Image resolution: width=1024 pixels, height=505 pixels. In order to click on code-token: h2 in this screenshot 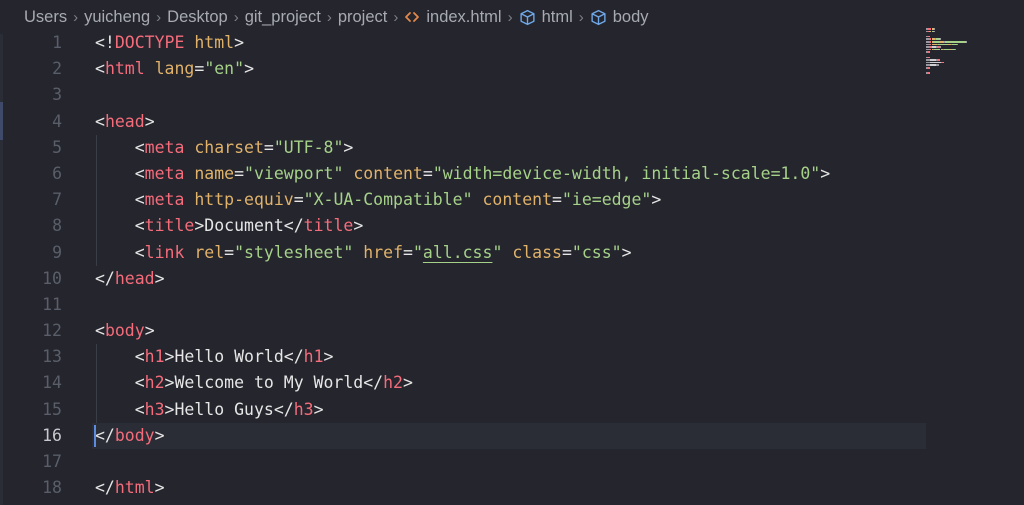, I will do `click(393, 383)`.